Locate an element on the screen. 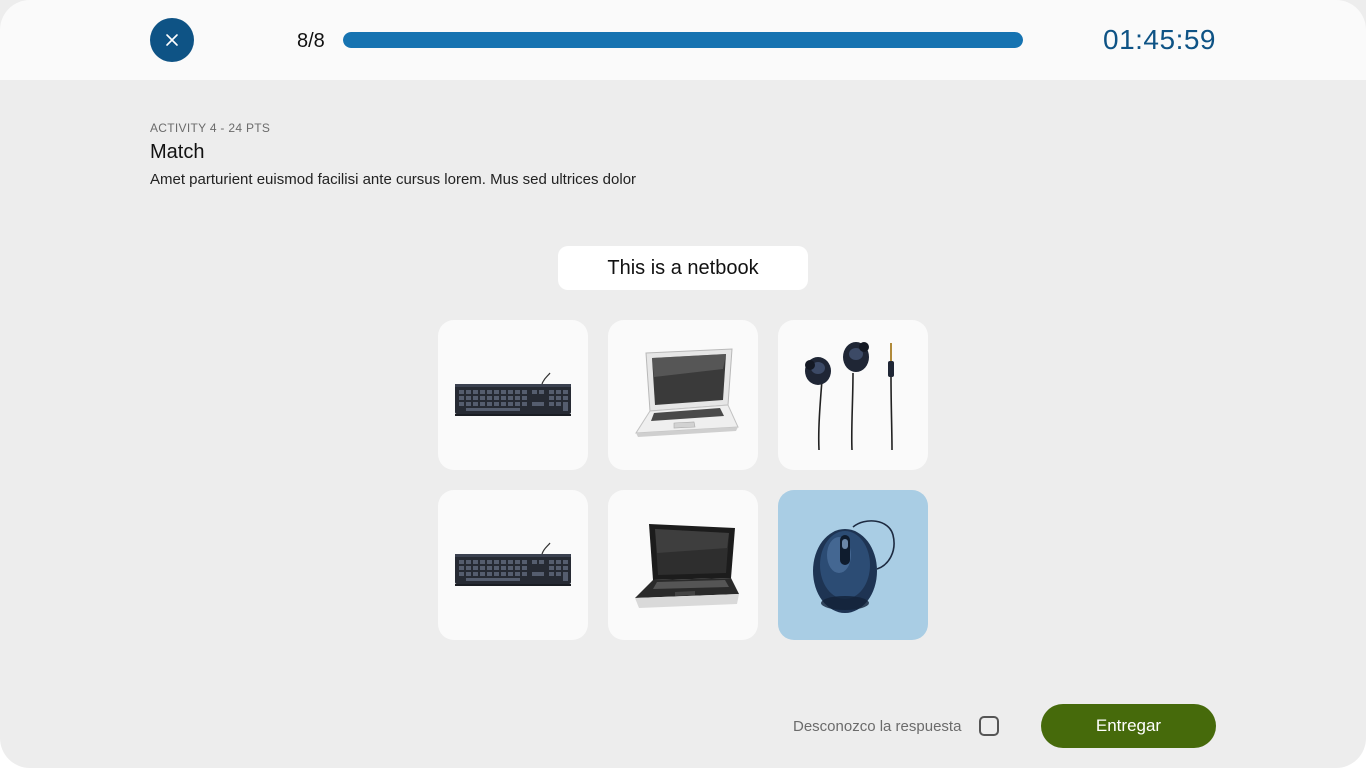  option-card-netbook-white is located at coordinates (683, 395).